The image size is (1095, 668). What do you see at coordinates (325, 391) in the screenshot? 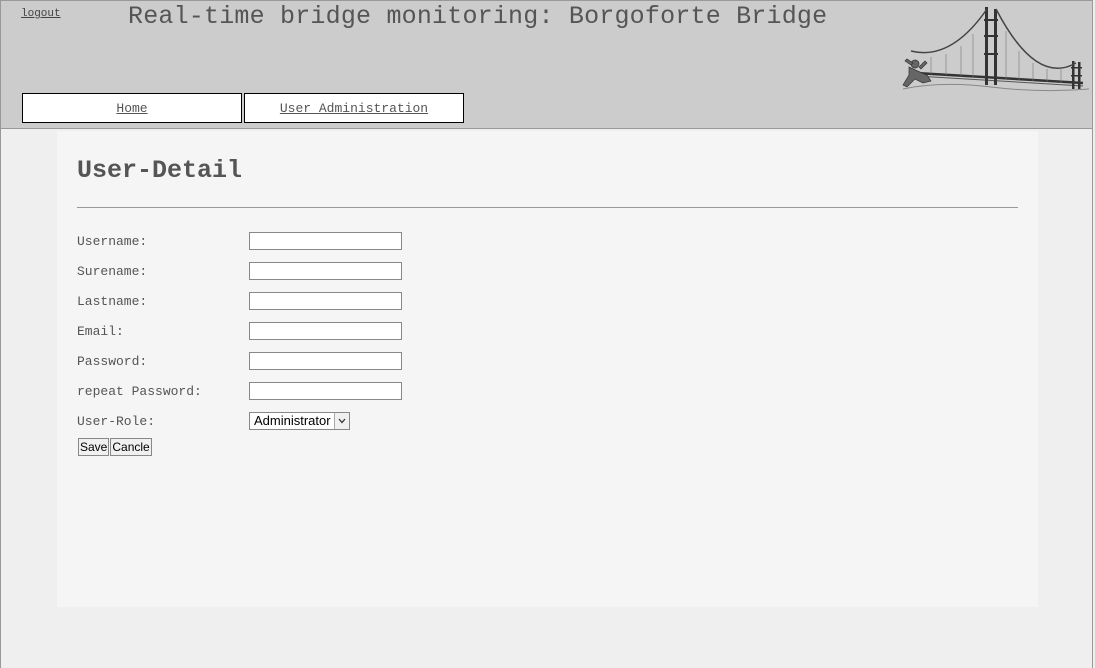
I see `repeat-password-input` at bounding box center [325, 391].